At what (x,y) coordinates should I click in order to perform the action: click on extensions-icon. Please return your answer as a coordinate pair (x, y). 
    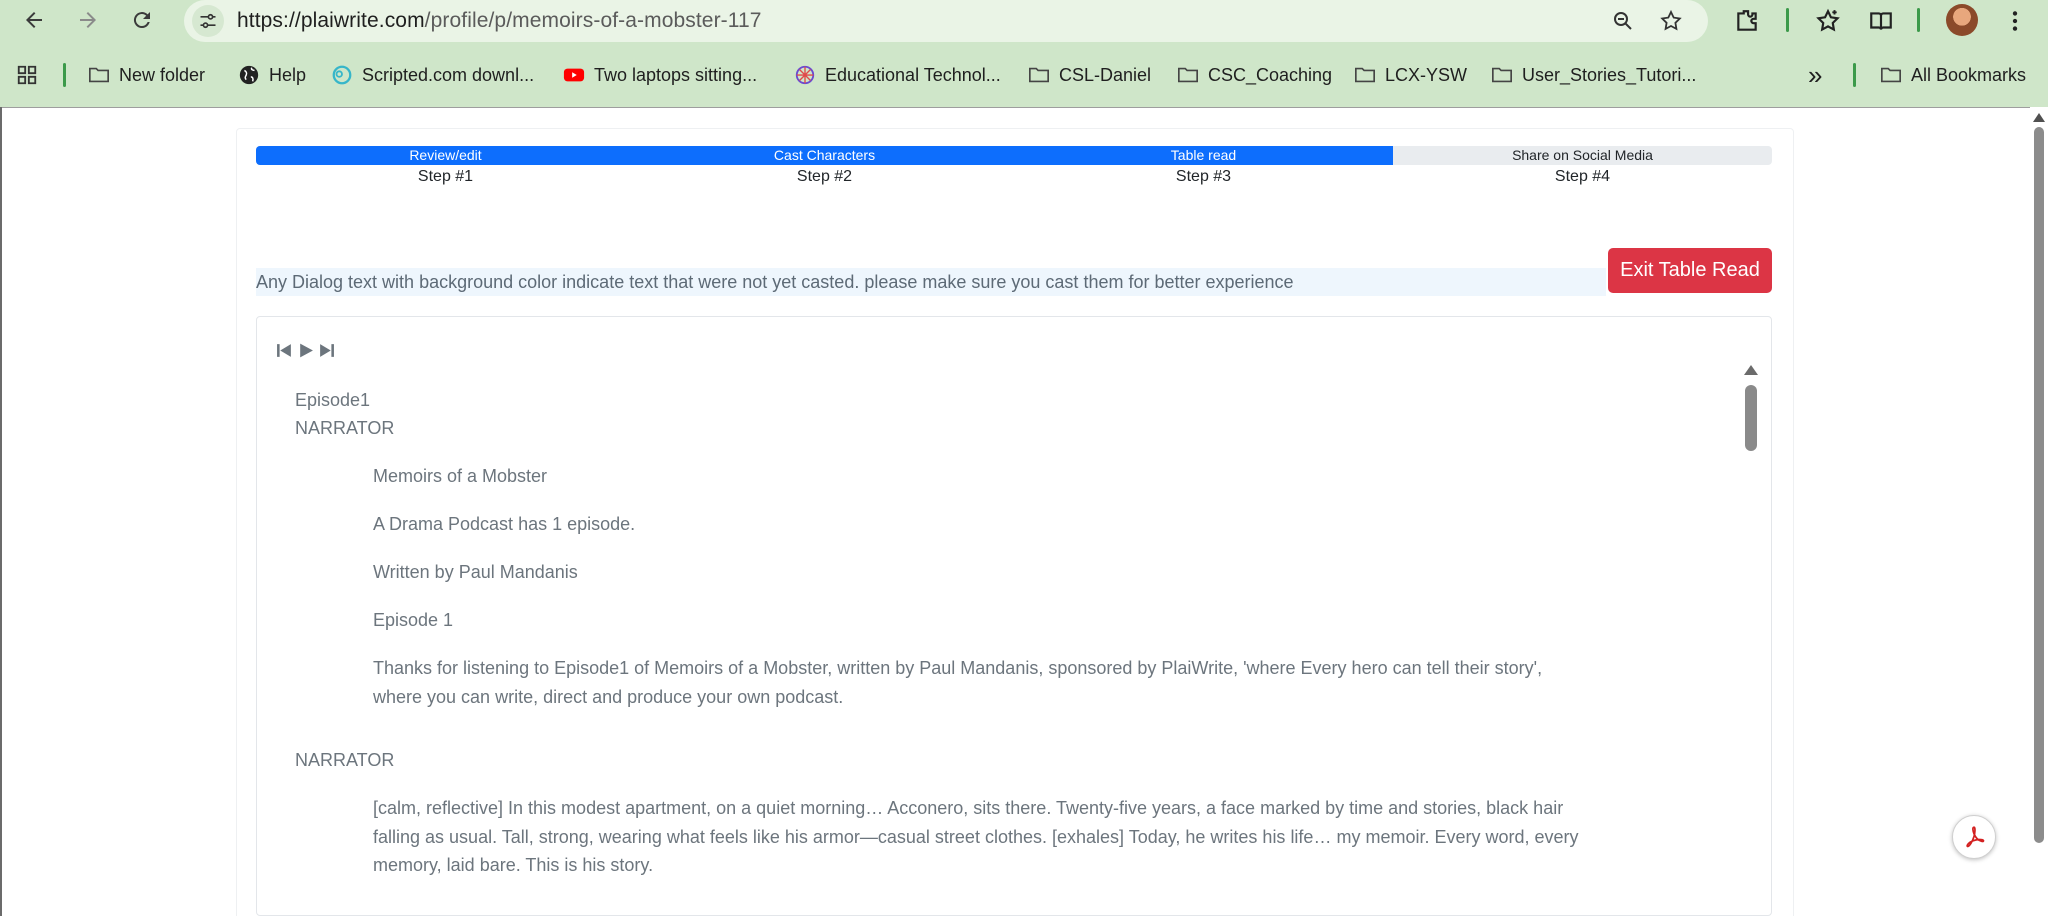
    Looking at the image, I should click on (1747, 21).